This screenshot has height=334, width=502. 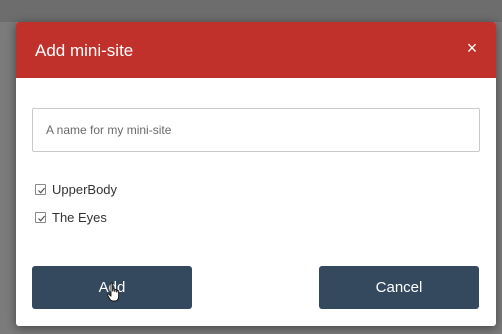 What do you see at coordinates (112, 287) in the screenshot?
I see `add-button: Add` at bounding box center [112, 287].